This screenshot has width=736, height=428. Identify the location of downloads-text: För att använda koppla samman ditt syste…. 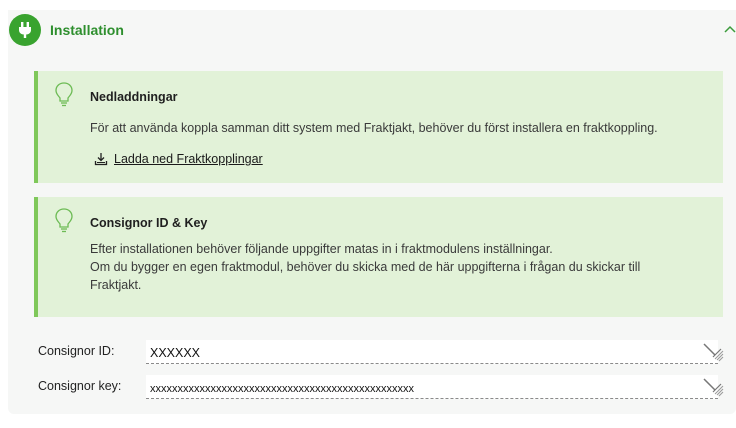
(374, 128).